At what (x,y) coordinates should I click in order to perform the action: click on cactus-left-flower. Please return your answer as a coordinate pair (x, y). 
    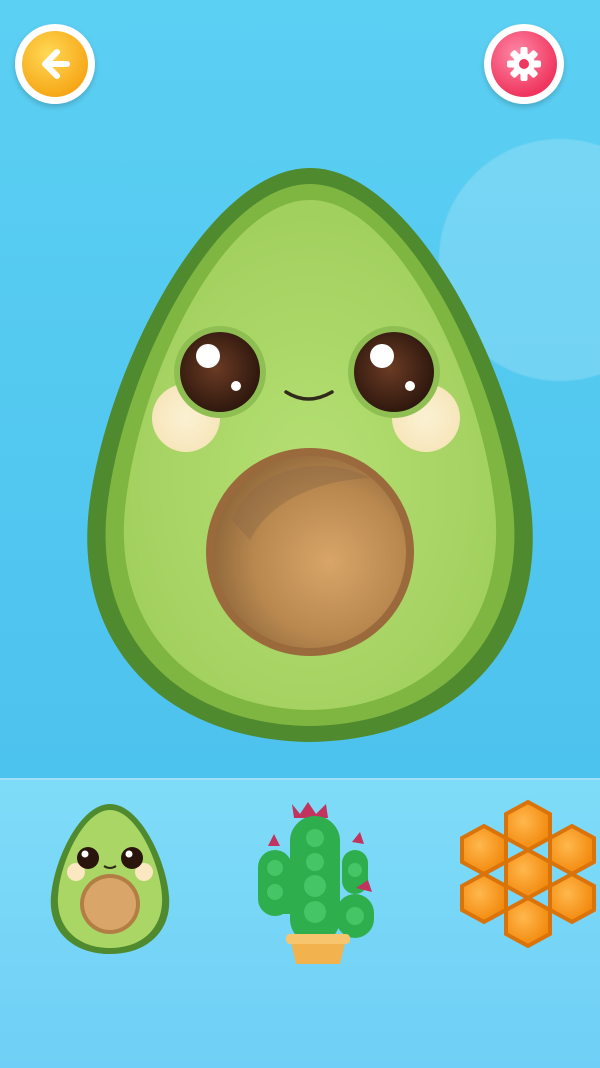
    Looking at the image, I should click on (274, 840).